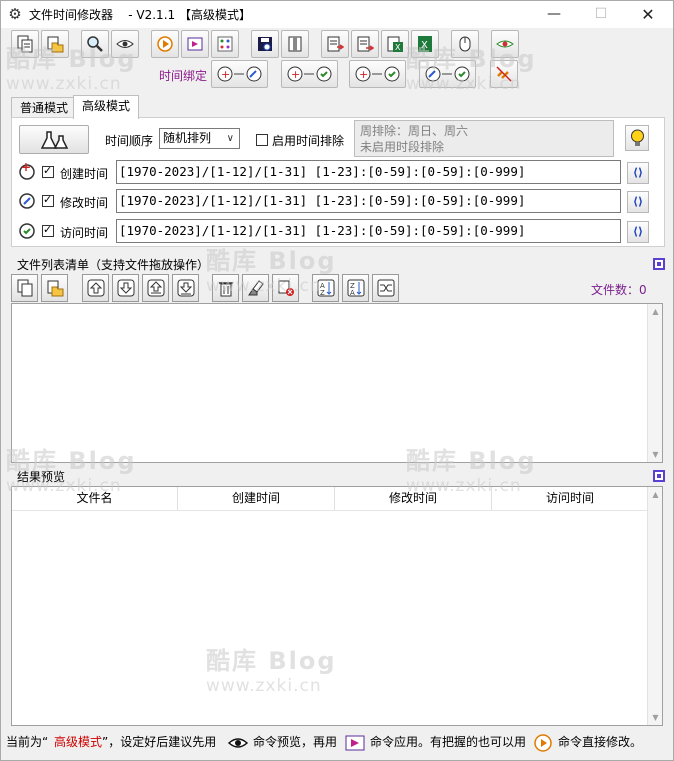 The height and width of the screenshot is (761, 674). I want to click on bind-all-icon, so click(447, 74).